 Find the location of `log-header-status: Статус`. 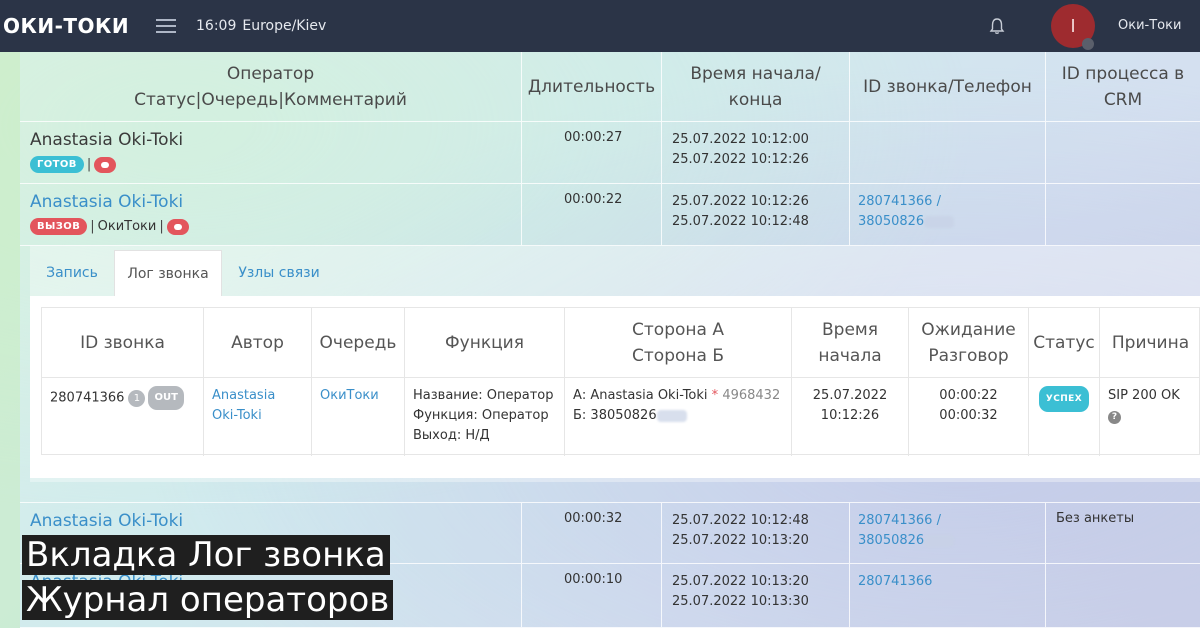

log-header-status: Статус is located at coordinates (1064, 342).